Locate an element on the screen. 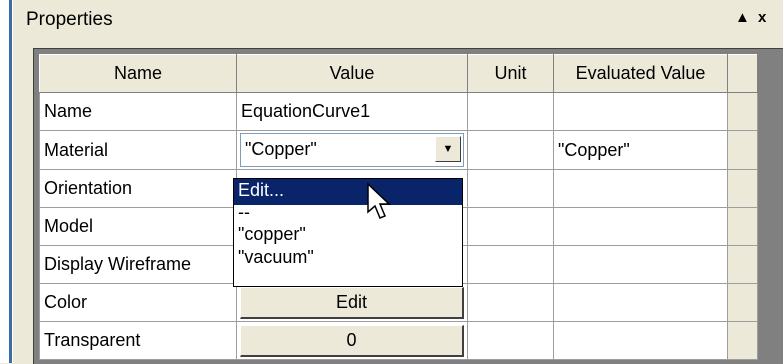  transparent-value-button: 0 is located at coordinates (352, 340).